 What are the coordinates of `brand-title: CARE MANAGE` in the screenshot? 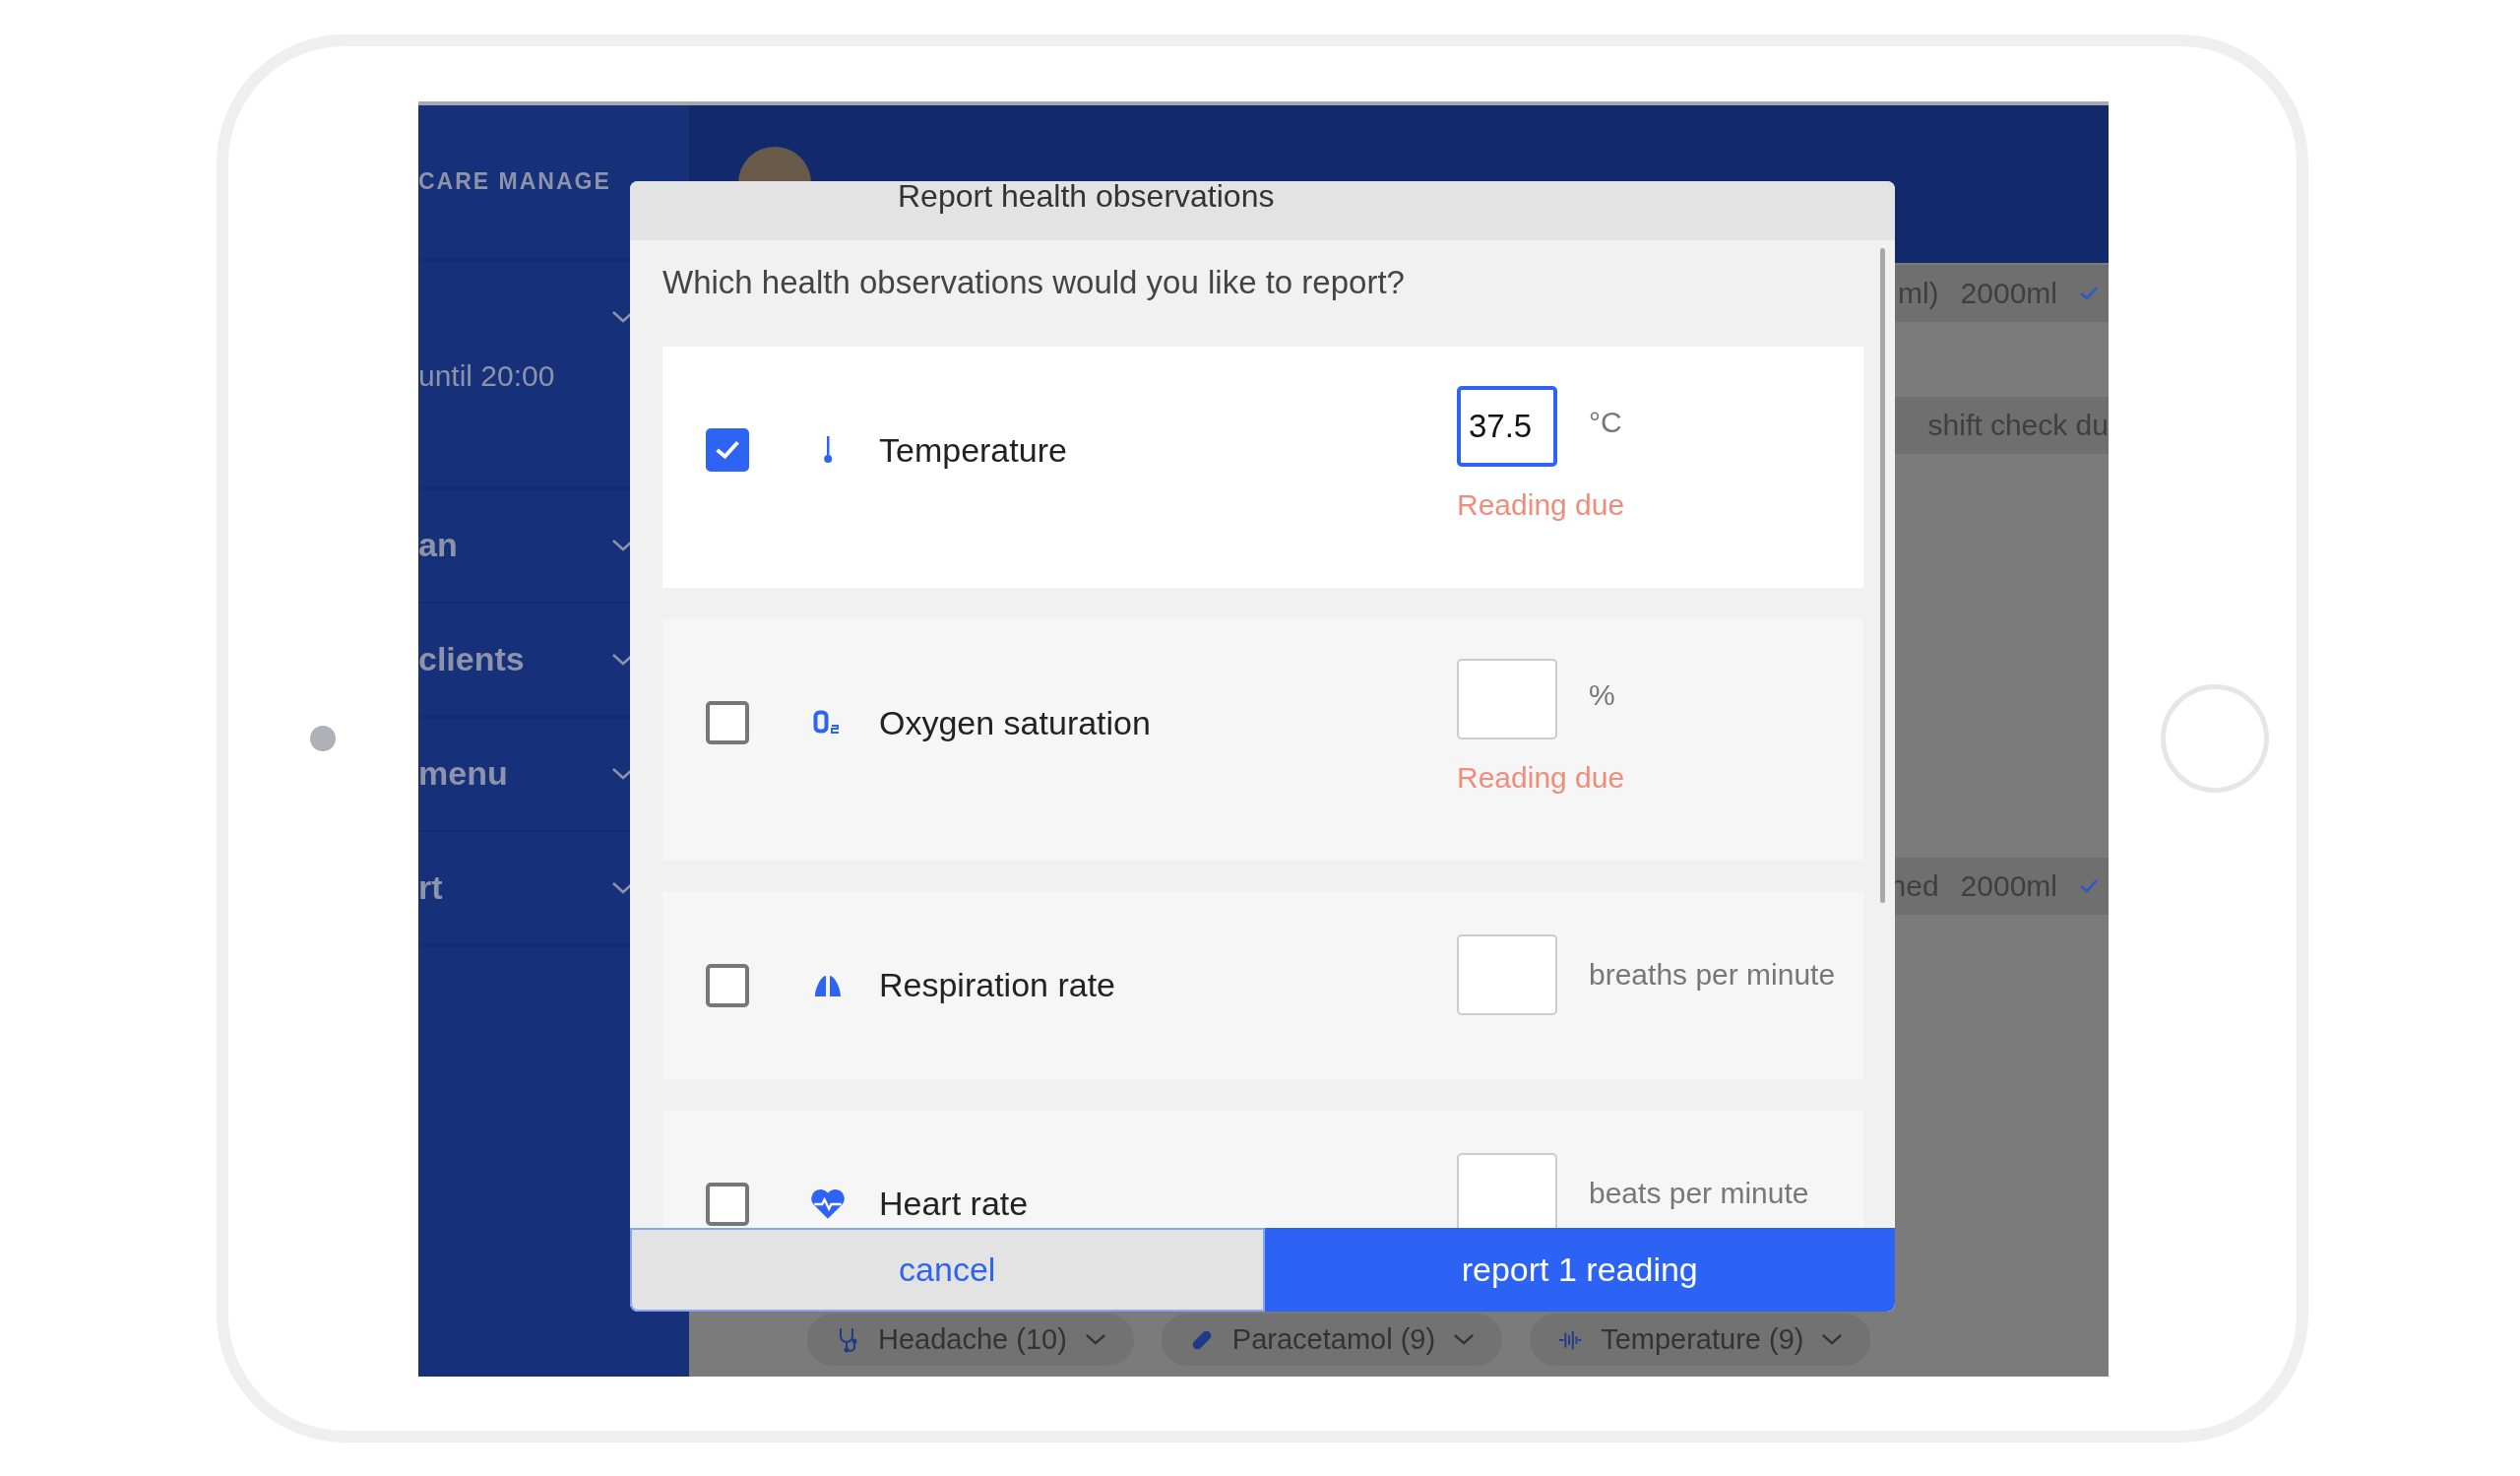 It's located at (514, 181).